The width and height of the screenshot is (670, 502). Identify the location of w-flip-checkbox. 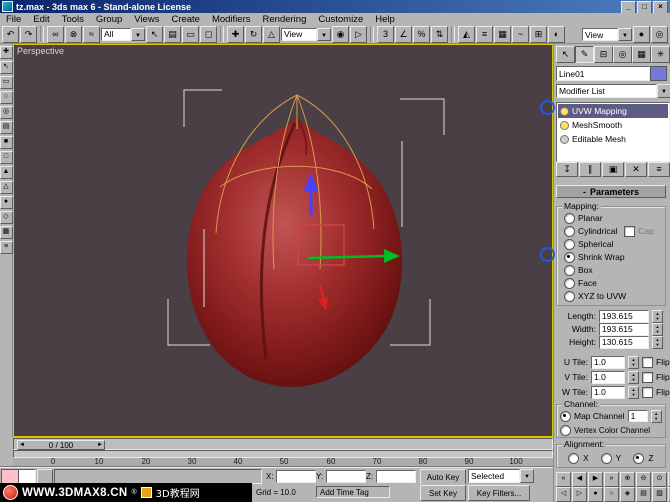
(647, 392).